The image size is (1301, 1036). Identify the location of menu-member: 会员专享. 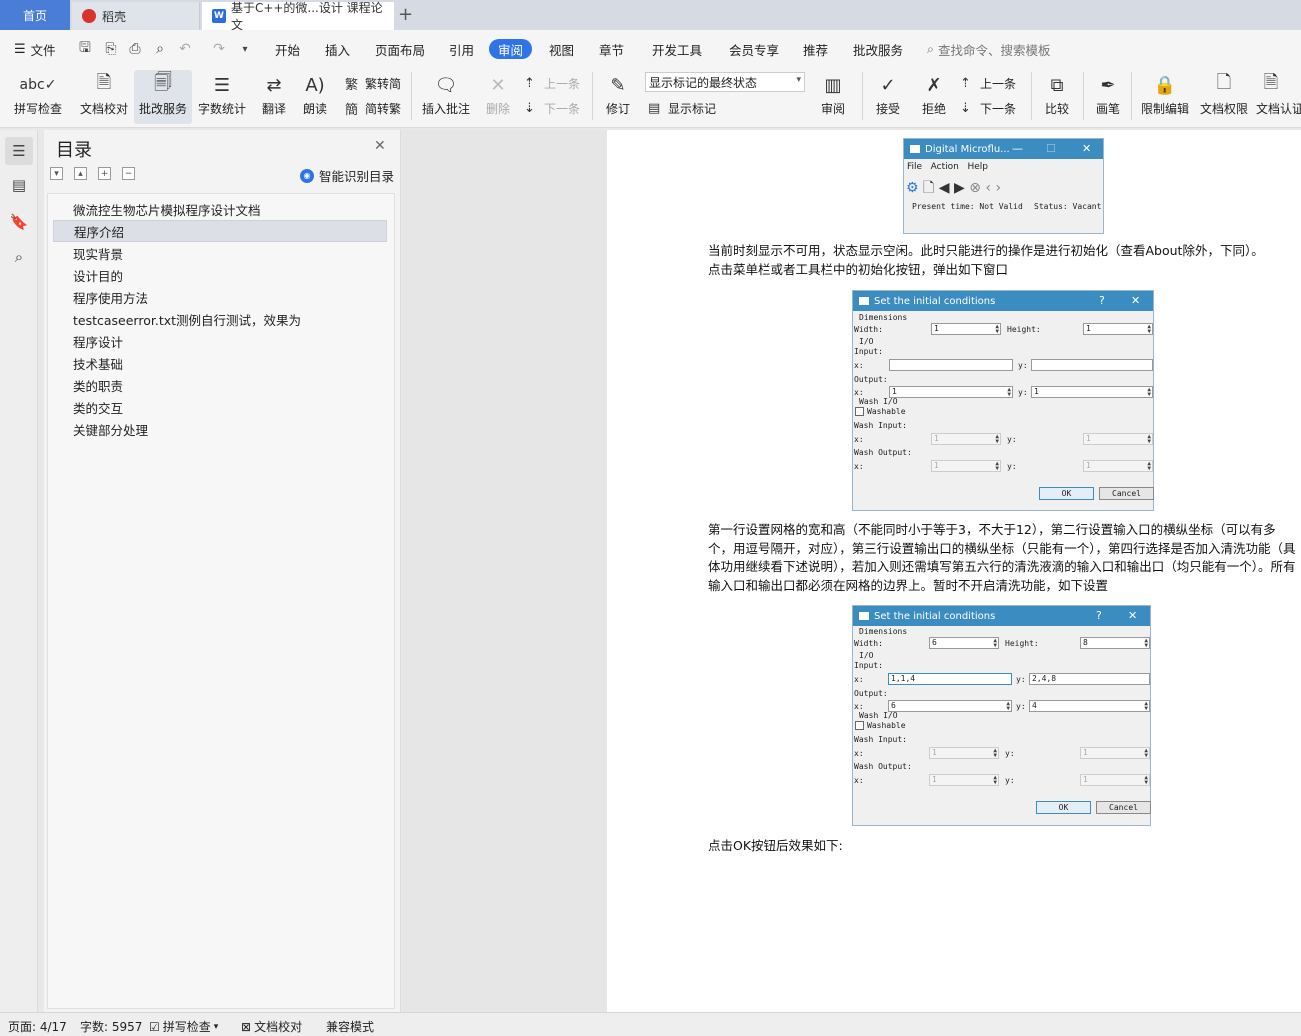
(754, 49).